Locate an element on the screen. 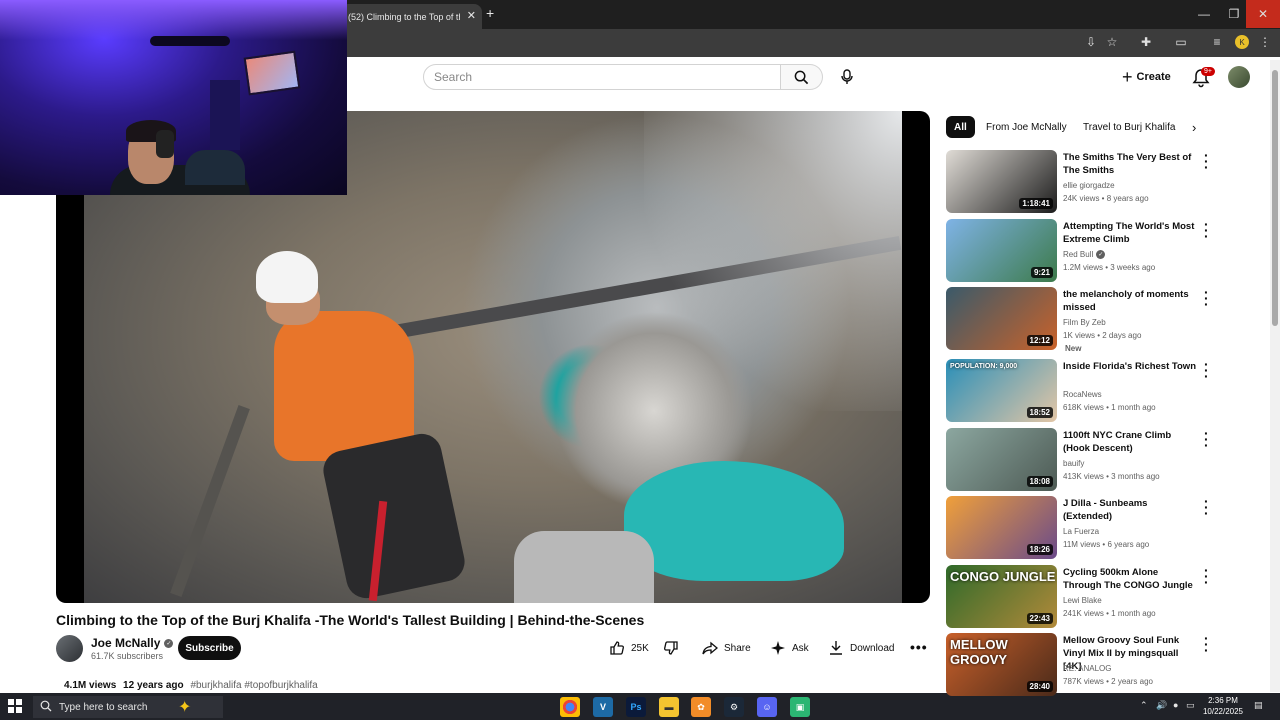  video-duration: 18:08 is located at coordinates (1039, 481).